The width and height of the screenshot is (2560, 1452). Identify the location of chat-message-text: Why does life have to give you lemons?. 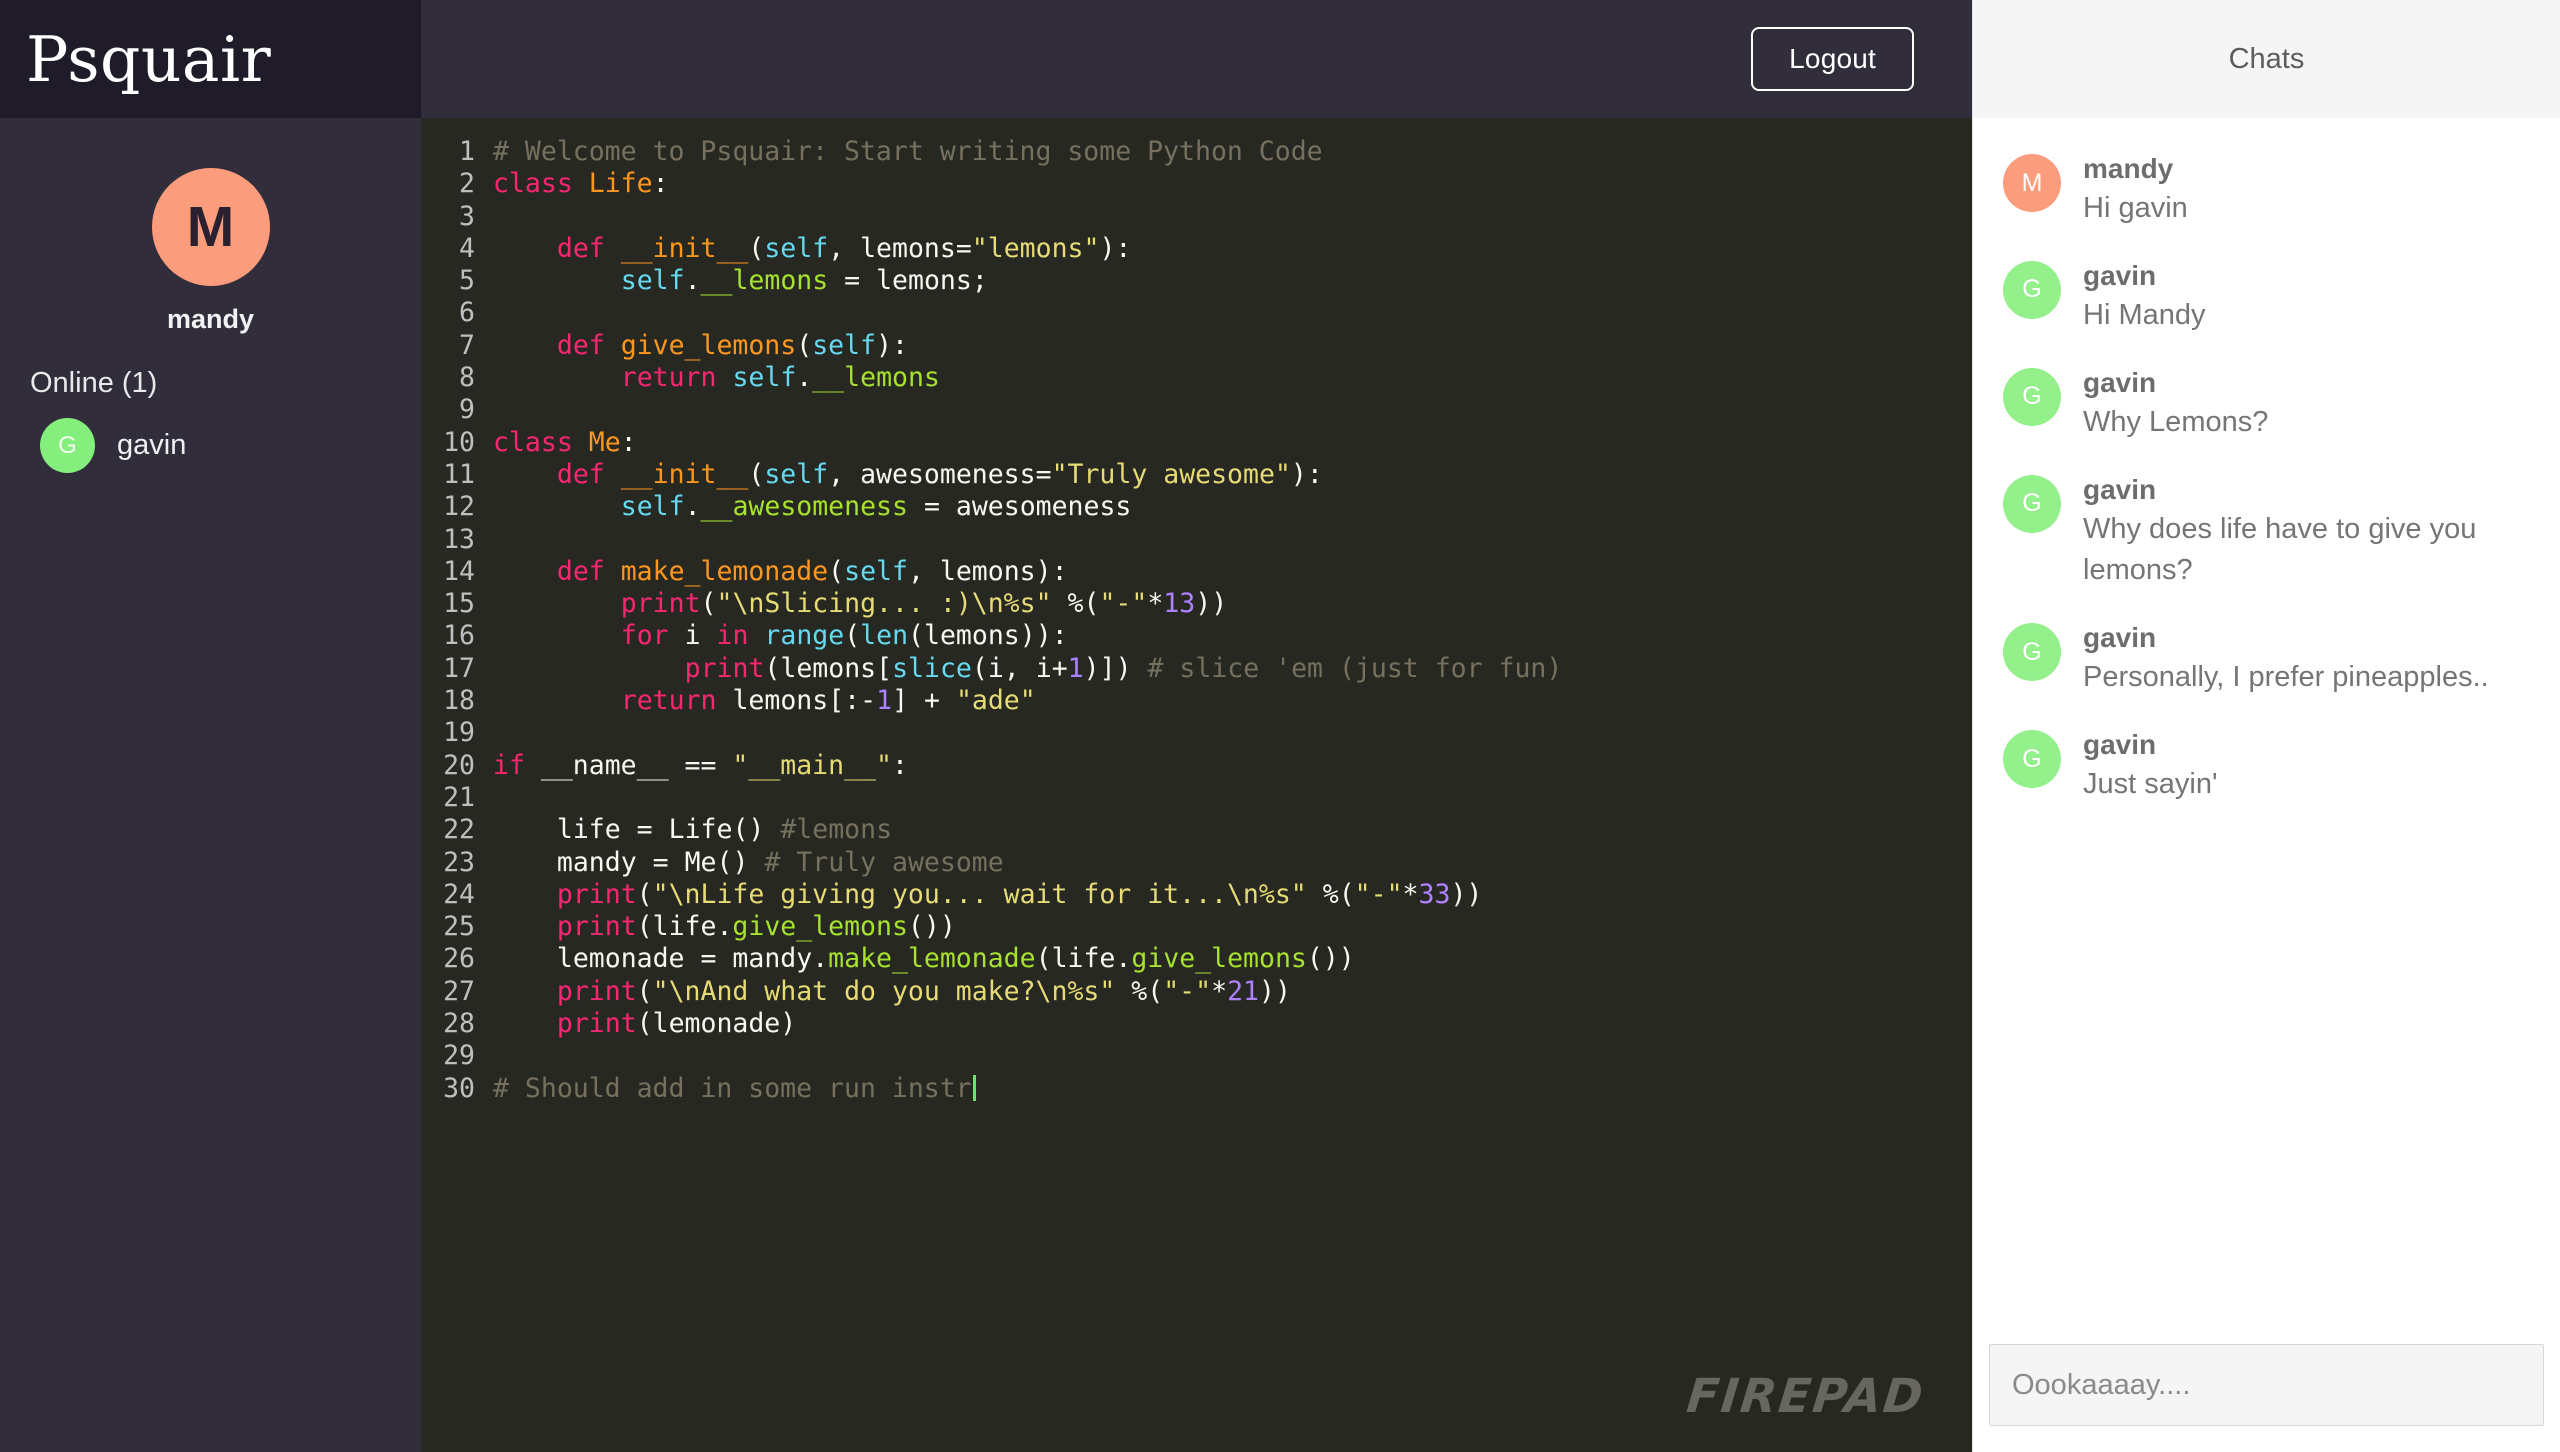
(2280, 549).